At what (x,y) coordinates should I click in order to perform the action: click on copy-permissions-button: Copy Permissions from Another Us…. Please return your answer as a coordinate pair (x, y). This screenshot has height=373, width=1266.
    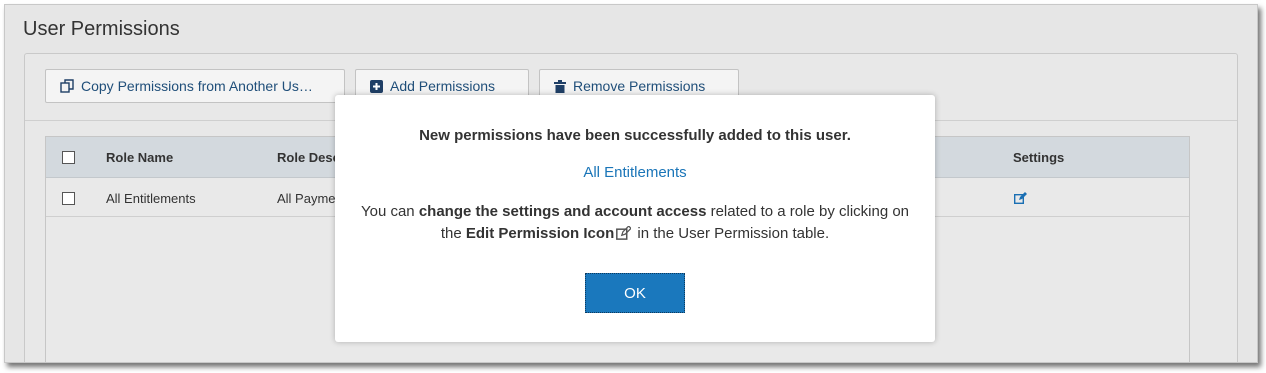
    Looking at the image, I should click on (195, 86).